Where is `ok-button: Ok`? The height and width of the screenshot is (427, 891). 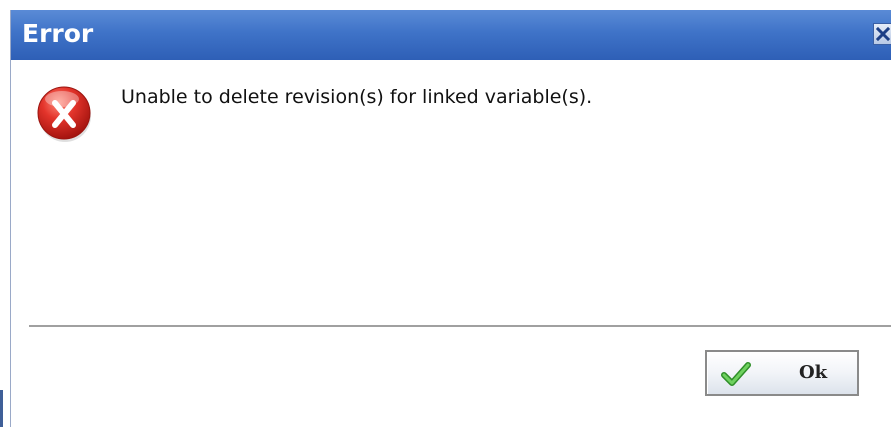
ok-button: Ok is located at coordinates (782, 373).